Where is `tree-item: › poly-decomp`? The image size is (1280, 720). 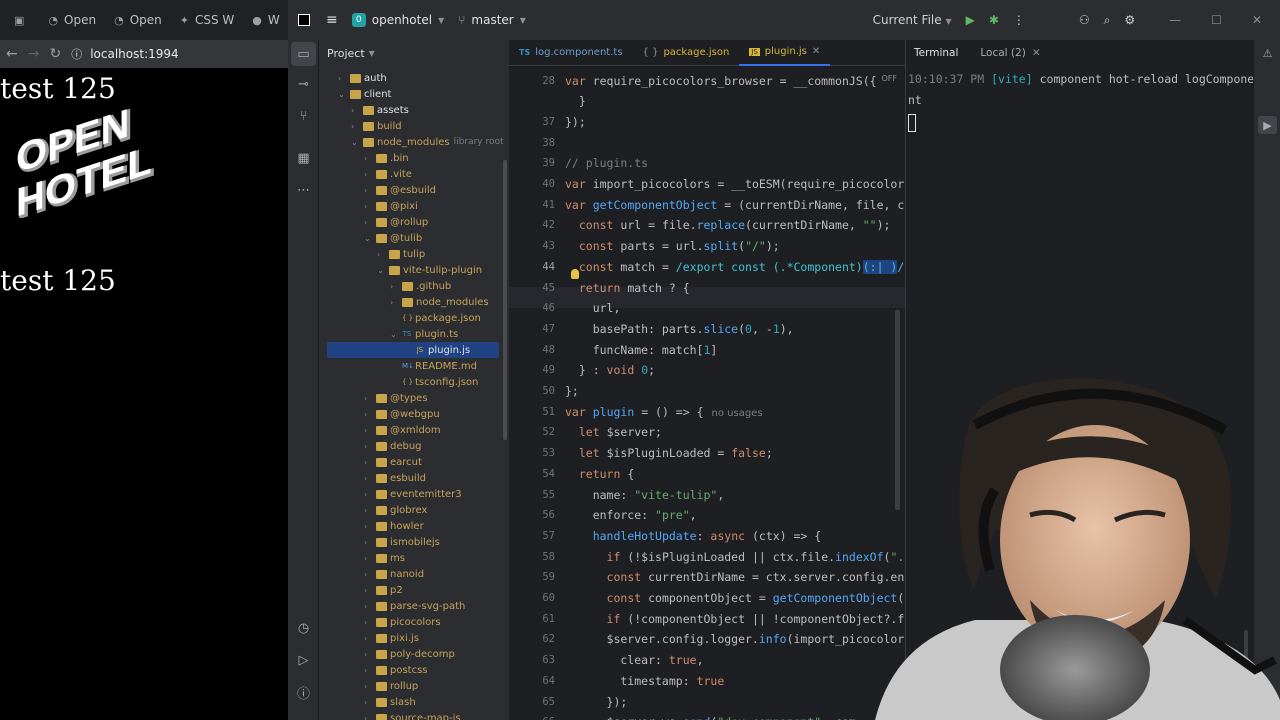
tree-item: › poly-decomp is located at coordinates (409, 654).